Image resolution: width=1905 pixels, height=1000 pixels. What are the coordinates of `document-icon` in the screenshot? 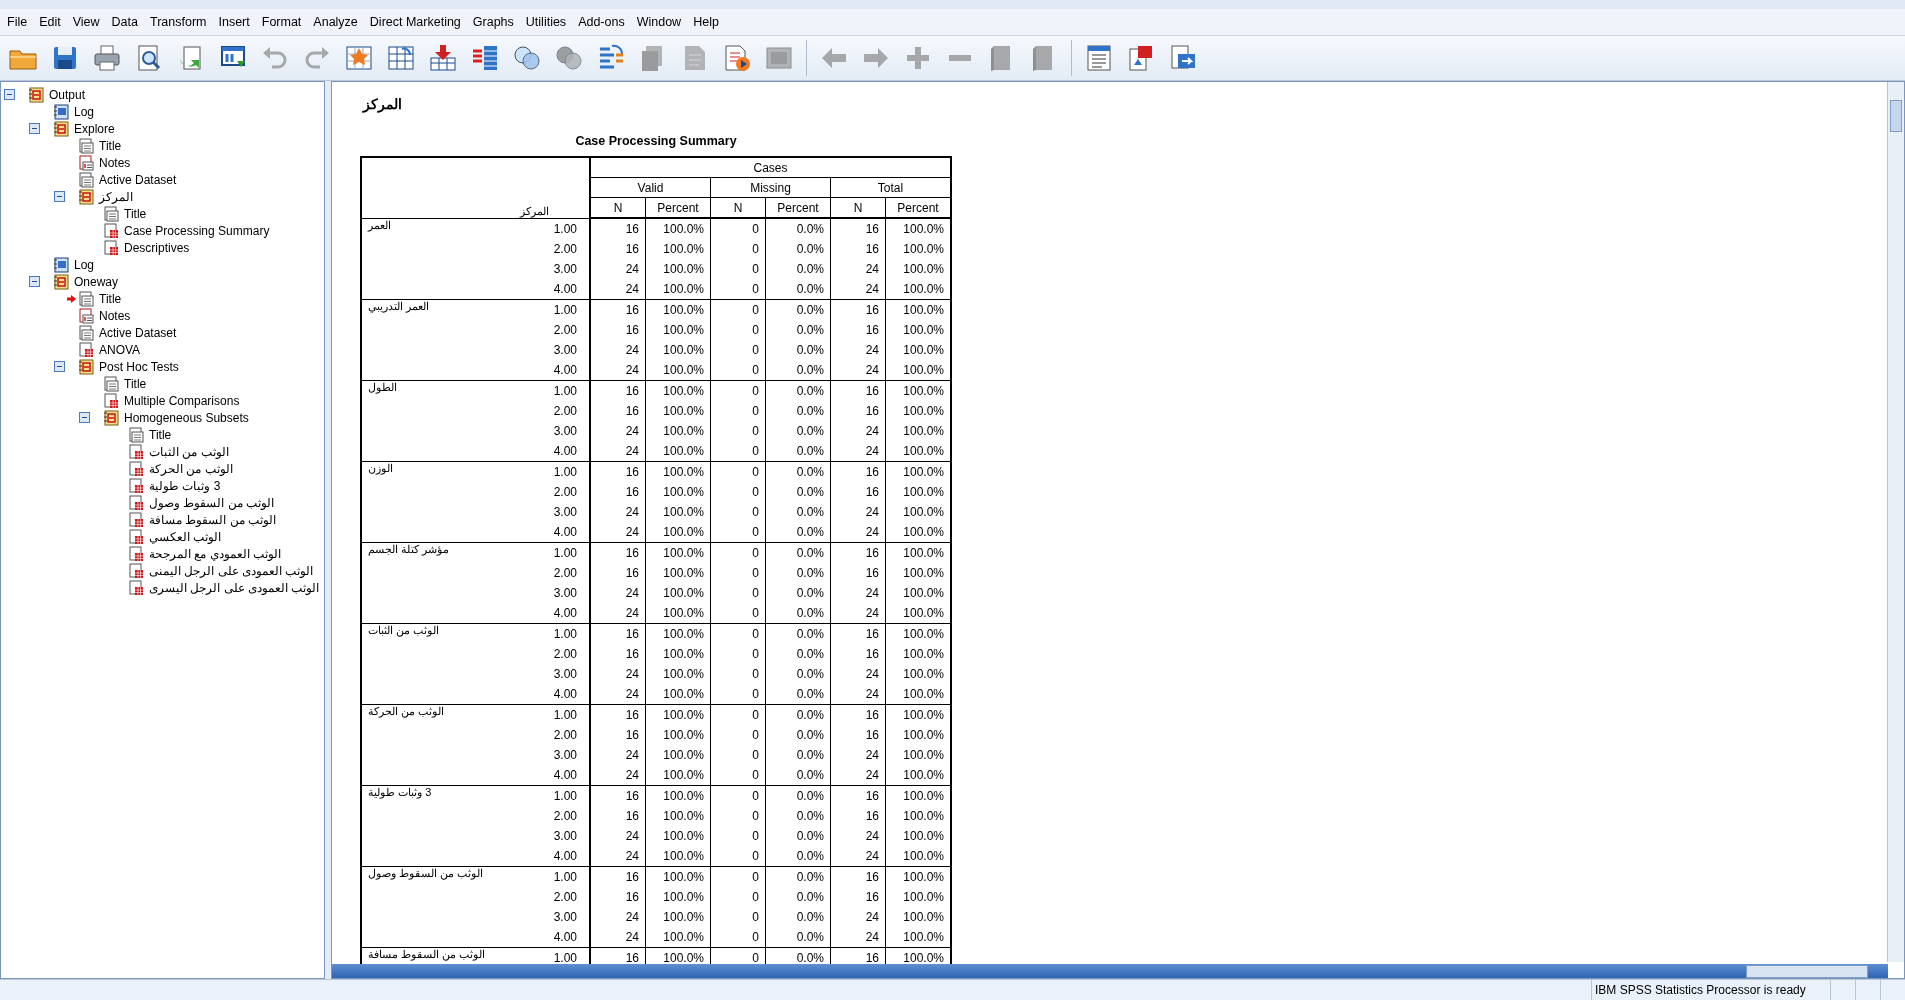 It's located at (1099, 58).